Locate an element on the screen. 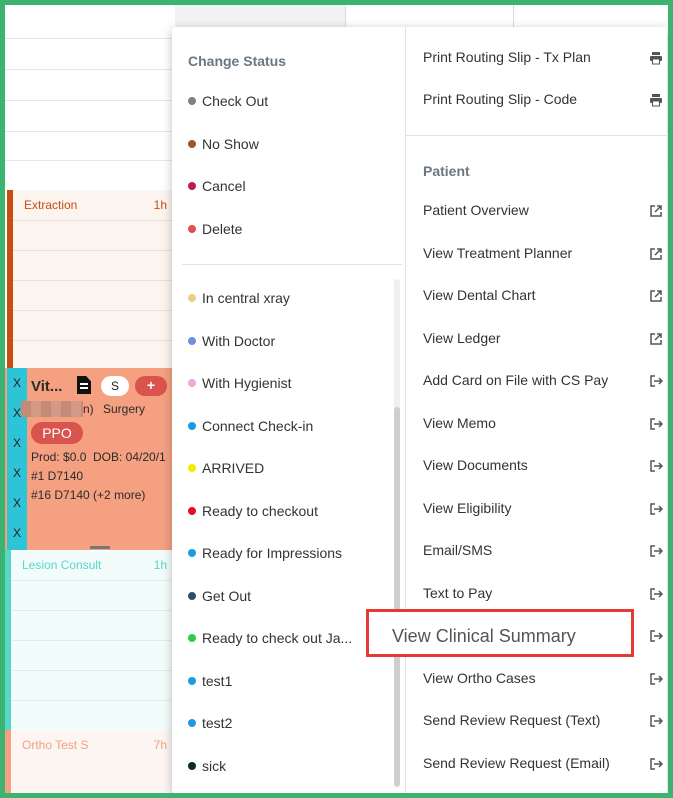 This screenshot has width=673, height=798. add-button: + is located at coordinates (151, 386).